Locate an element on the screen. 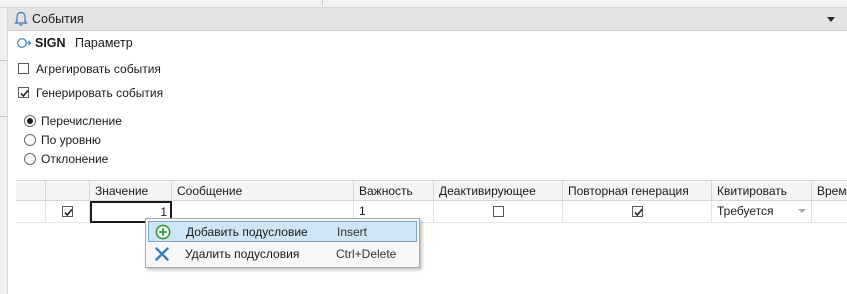 Image resolution: width=847 pixels, height=294 pixels. add-circle-icon is located at coordinates (163, 232).